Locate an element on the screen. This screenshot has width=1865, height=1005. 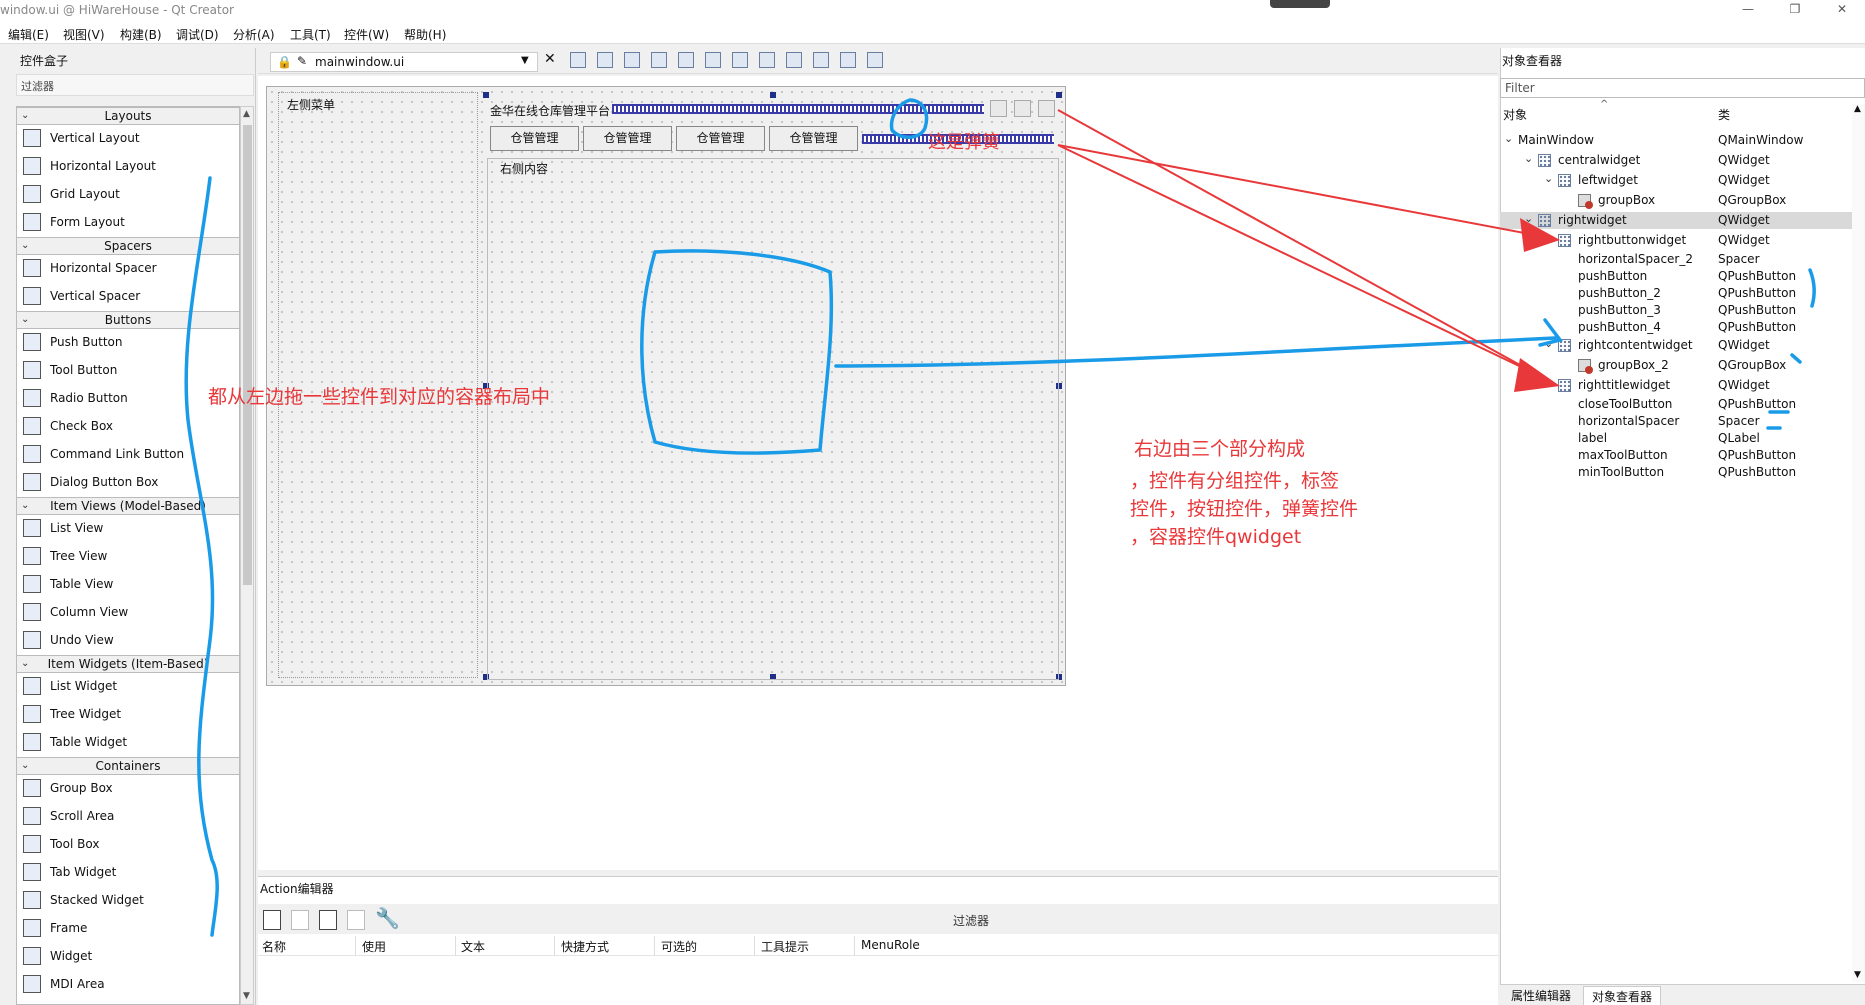
object-inspector-filter: Filter is located at coordinates (1682, 88).